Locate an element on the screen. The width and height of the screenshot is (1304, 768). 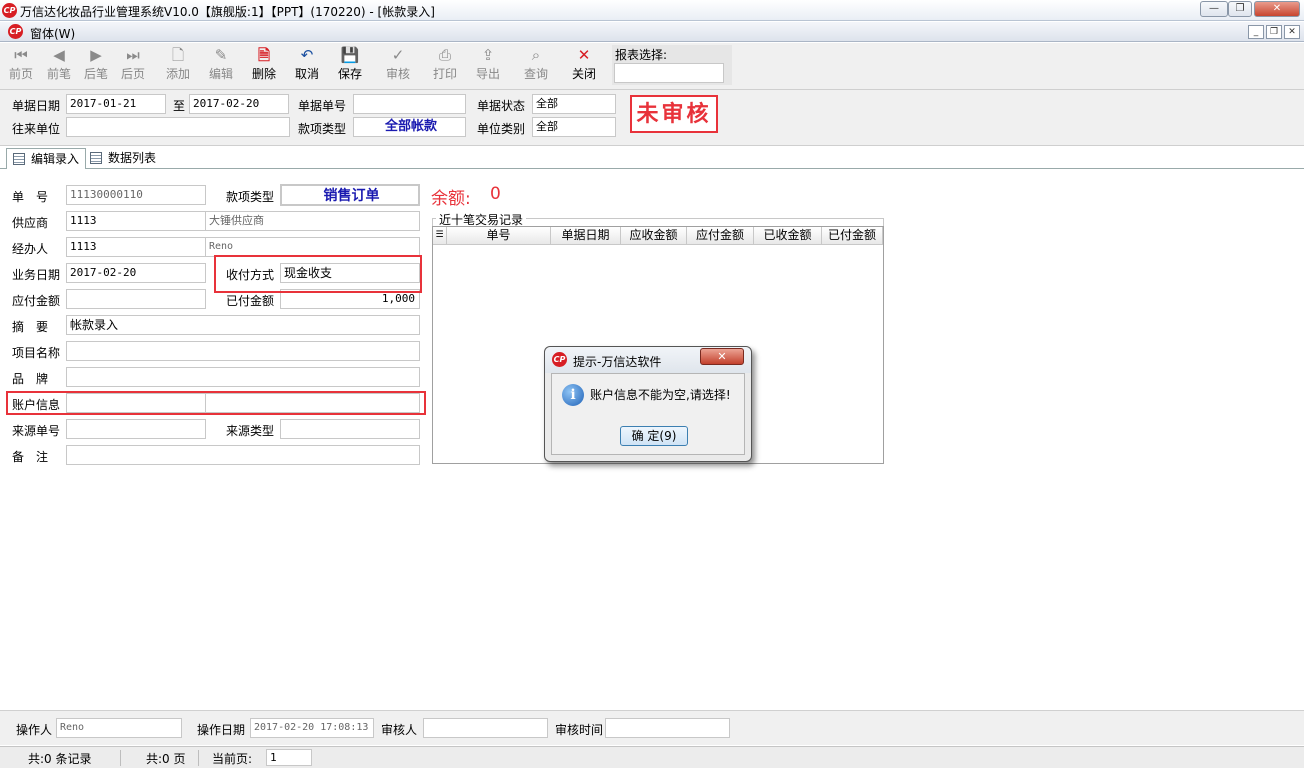
undo-icon: ↶ is located at coordinates (307, 55).